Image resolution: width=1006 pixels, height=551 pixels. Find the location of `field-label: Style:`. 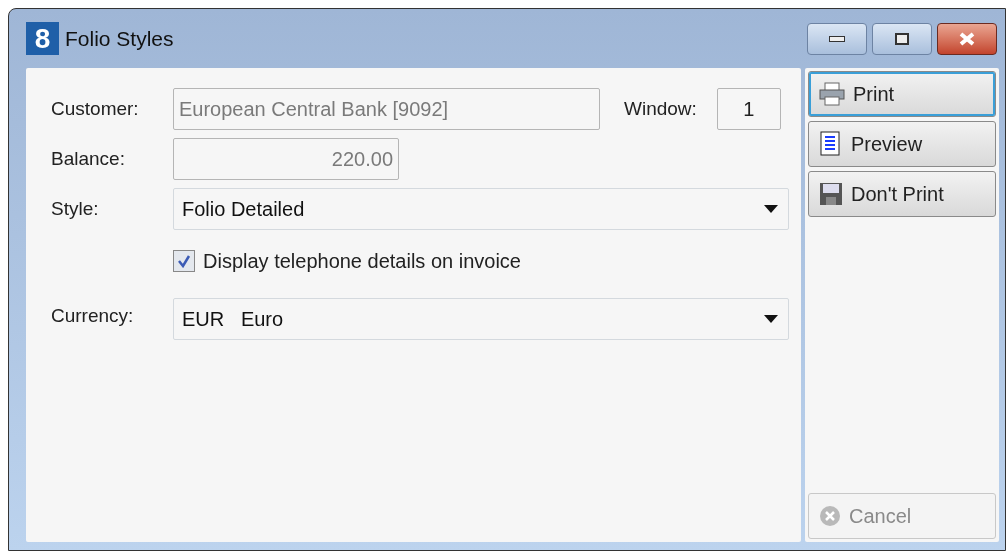

field-label: Style: is located at coordinates (75, 208).